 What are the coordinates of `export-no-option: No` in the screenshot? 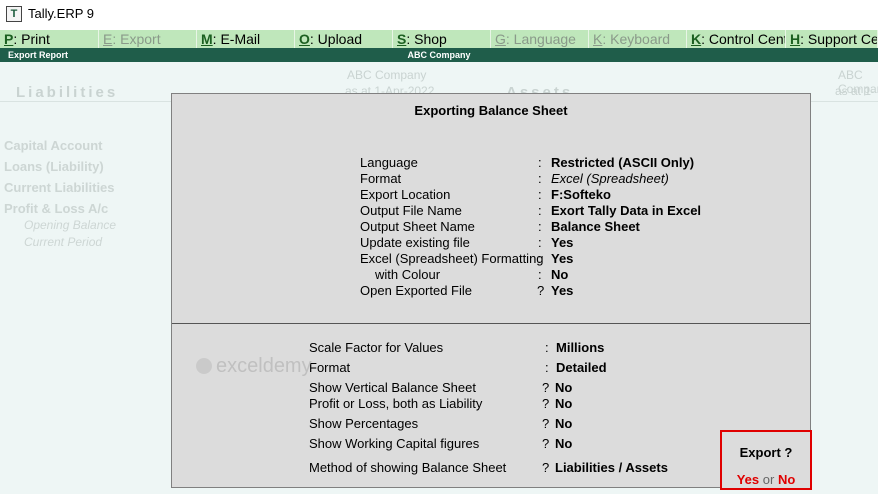 It's located at (786, 479).